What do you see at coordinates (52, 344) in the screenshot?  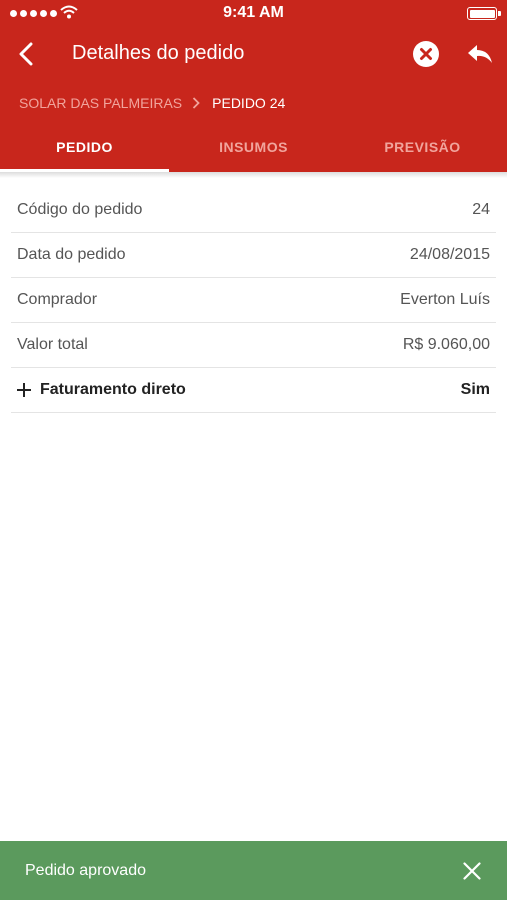 I see `detail-label: Valor total` at bounding box center [52, 344].